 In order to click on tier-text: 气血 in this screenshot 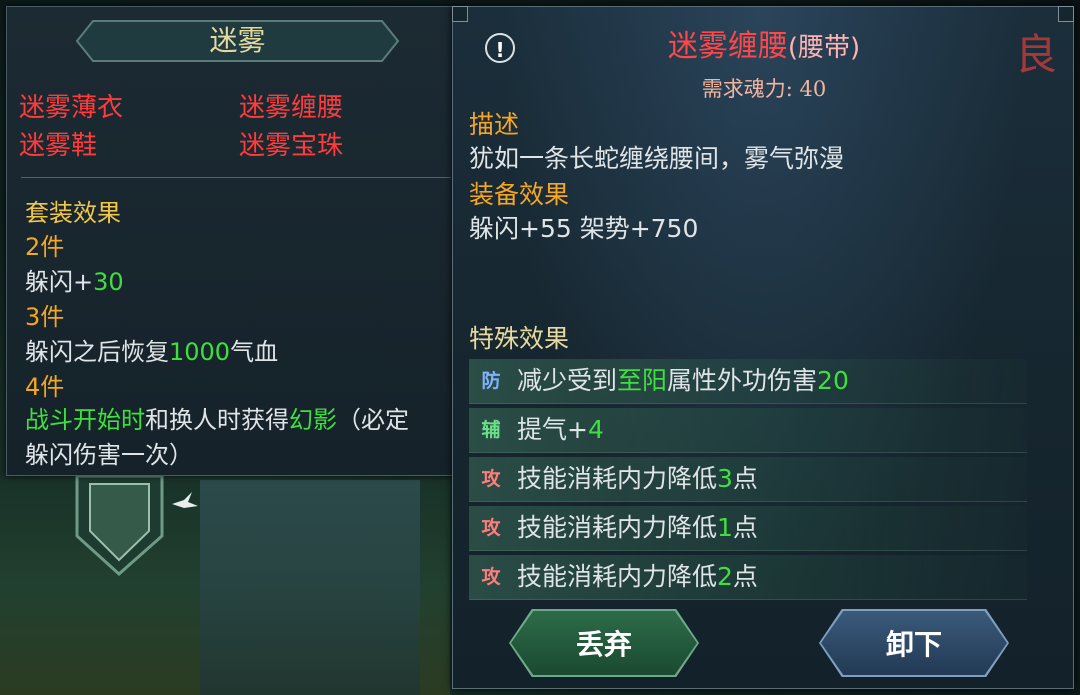, I will do `click(254, 352)`.